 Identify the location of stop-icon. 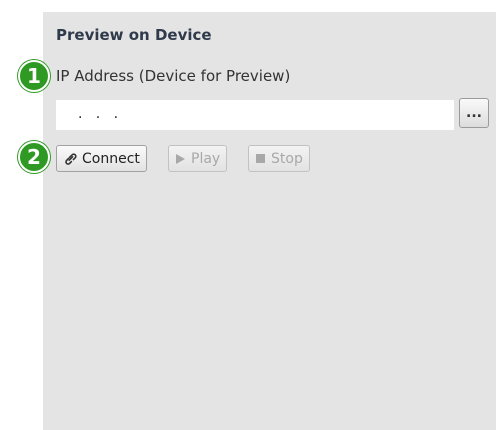
(260, 158).